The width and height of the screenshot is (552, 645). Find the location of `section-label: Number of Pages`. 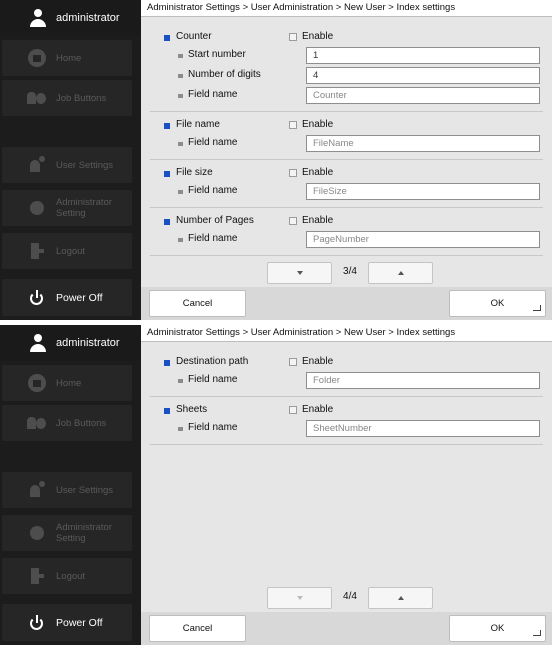

section-label: Number of Pages is located at coordinates (215, 220).